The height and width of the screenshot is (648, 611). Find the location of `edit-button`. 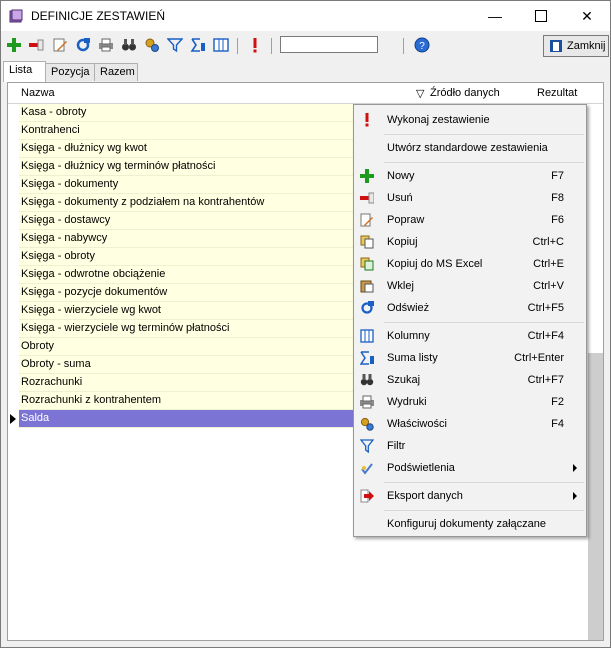

edit-button is located at coordinates (60, 45).